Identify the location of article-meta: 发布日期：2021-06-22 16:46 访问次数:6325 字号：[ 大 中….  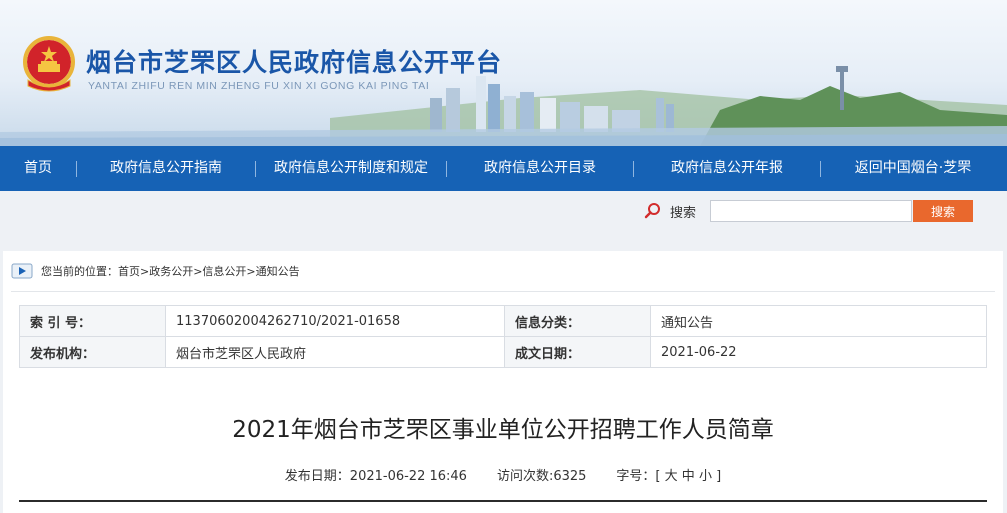
(503, 474).